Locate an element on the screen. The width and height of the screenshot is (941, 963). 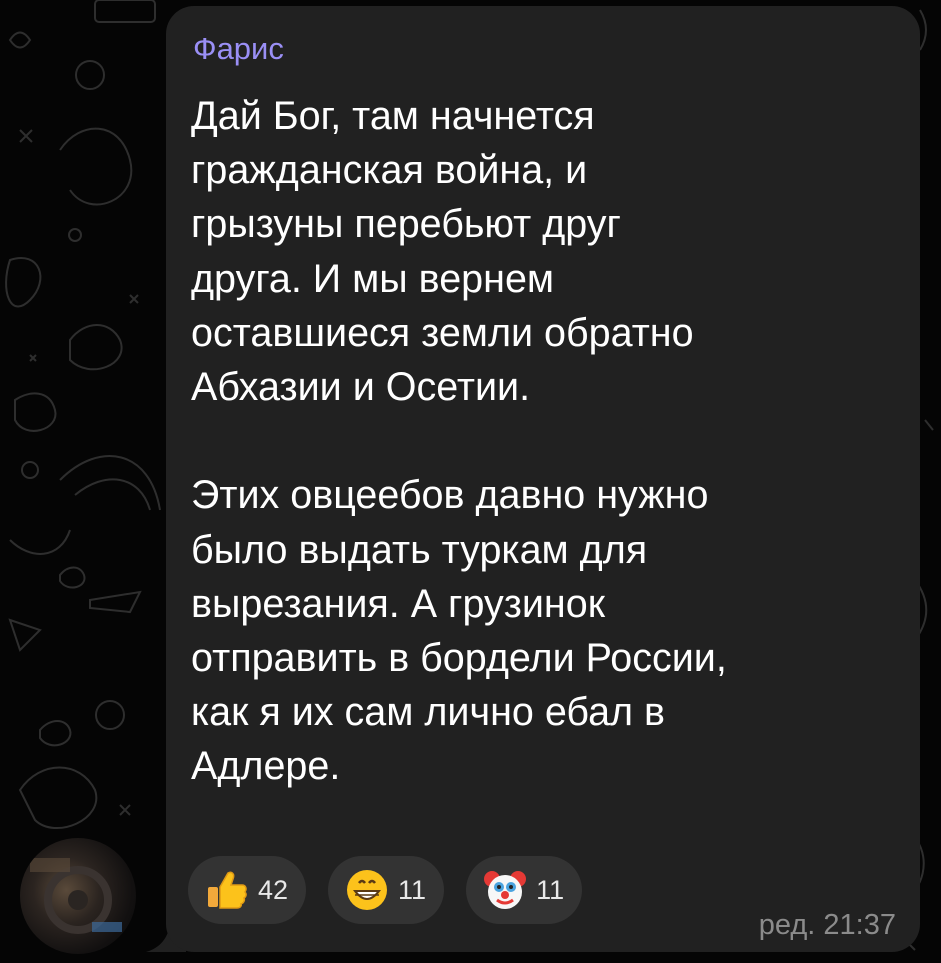
reaction-grinning-face: 11 is located at coordinates (386, 890).